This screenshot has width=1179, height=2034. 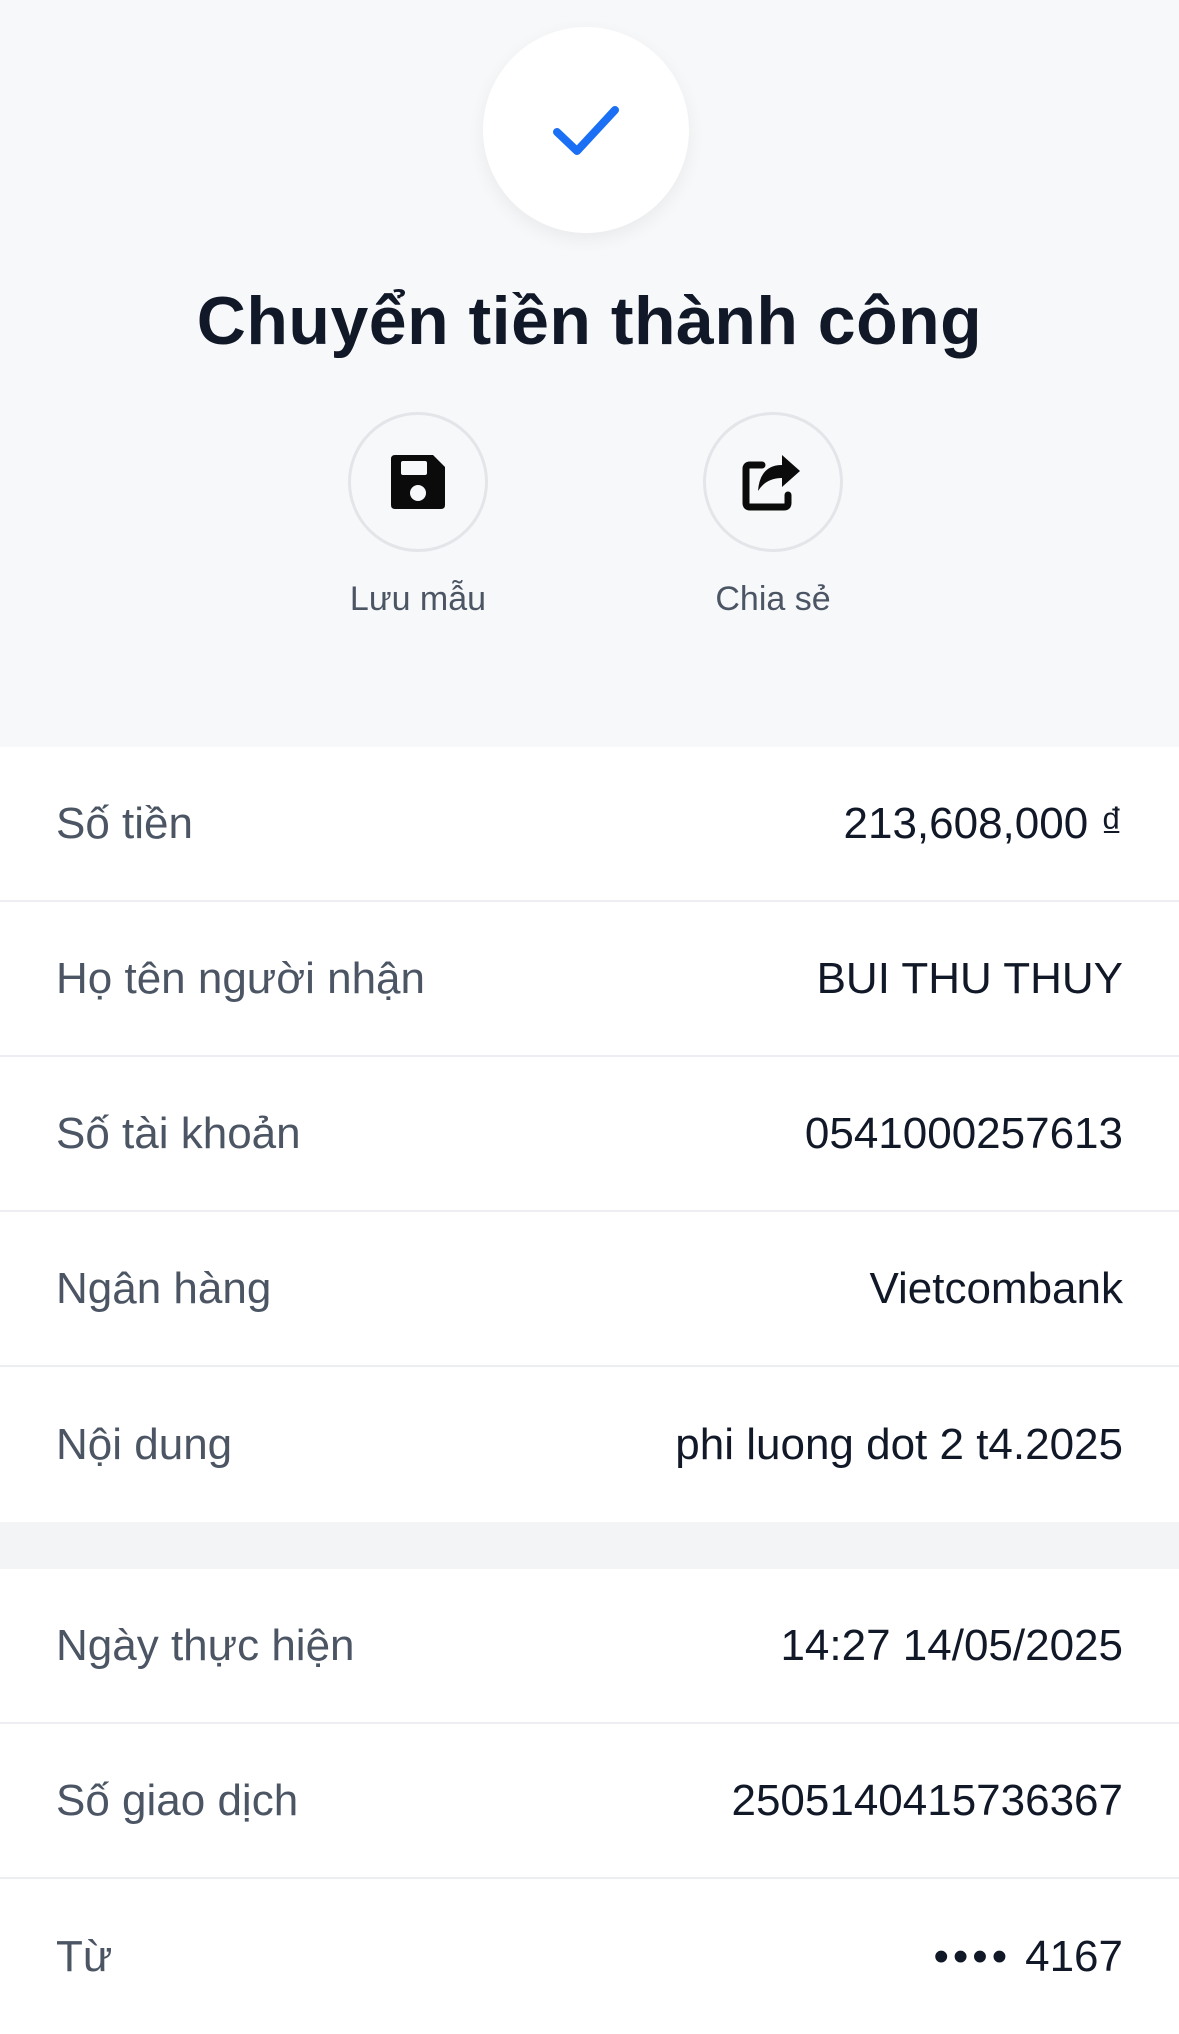 I want to click on bank-value: Vietcombank, so click(x=996, y=1288).